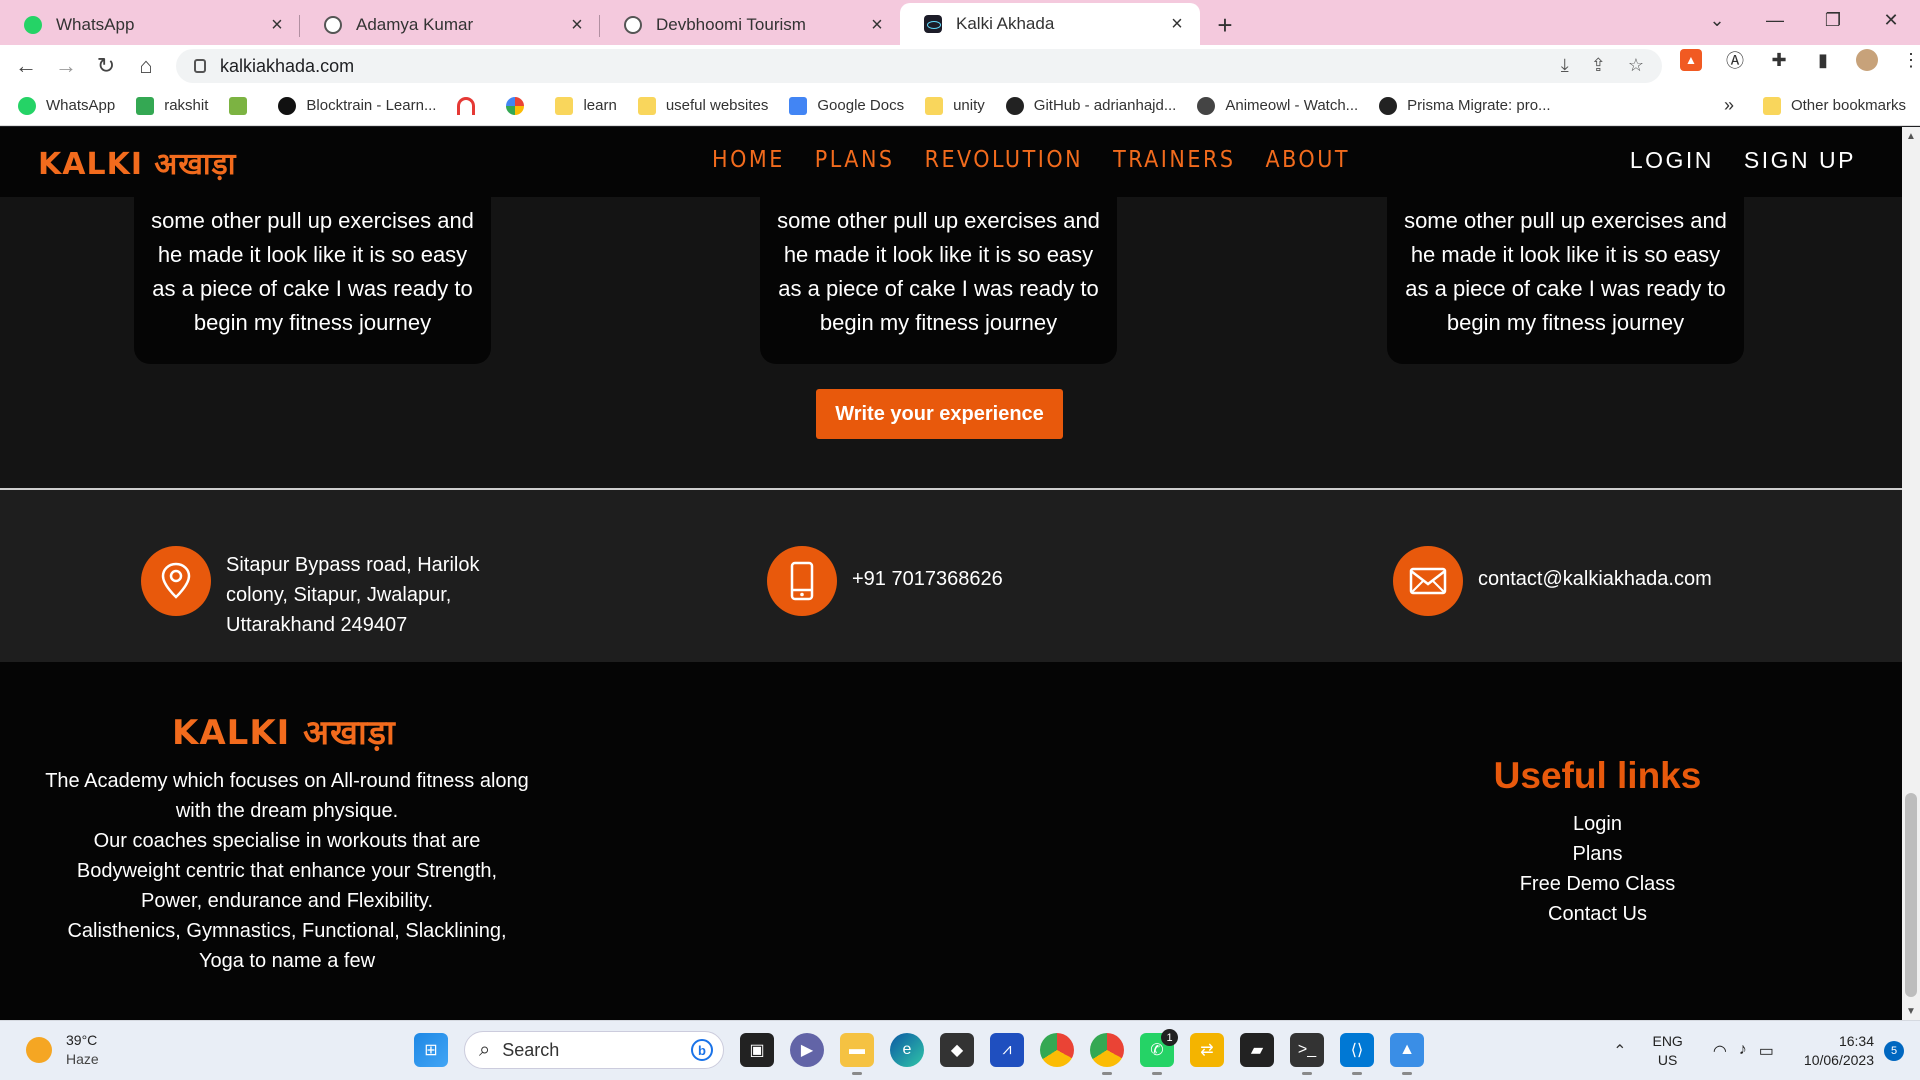  I want to click on scroll-thumb, so click(1911, 895).